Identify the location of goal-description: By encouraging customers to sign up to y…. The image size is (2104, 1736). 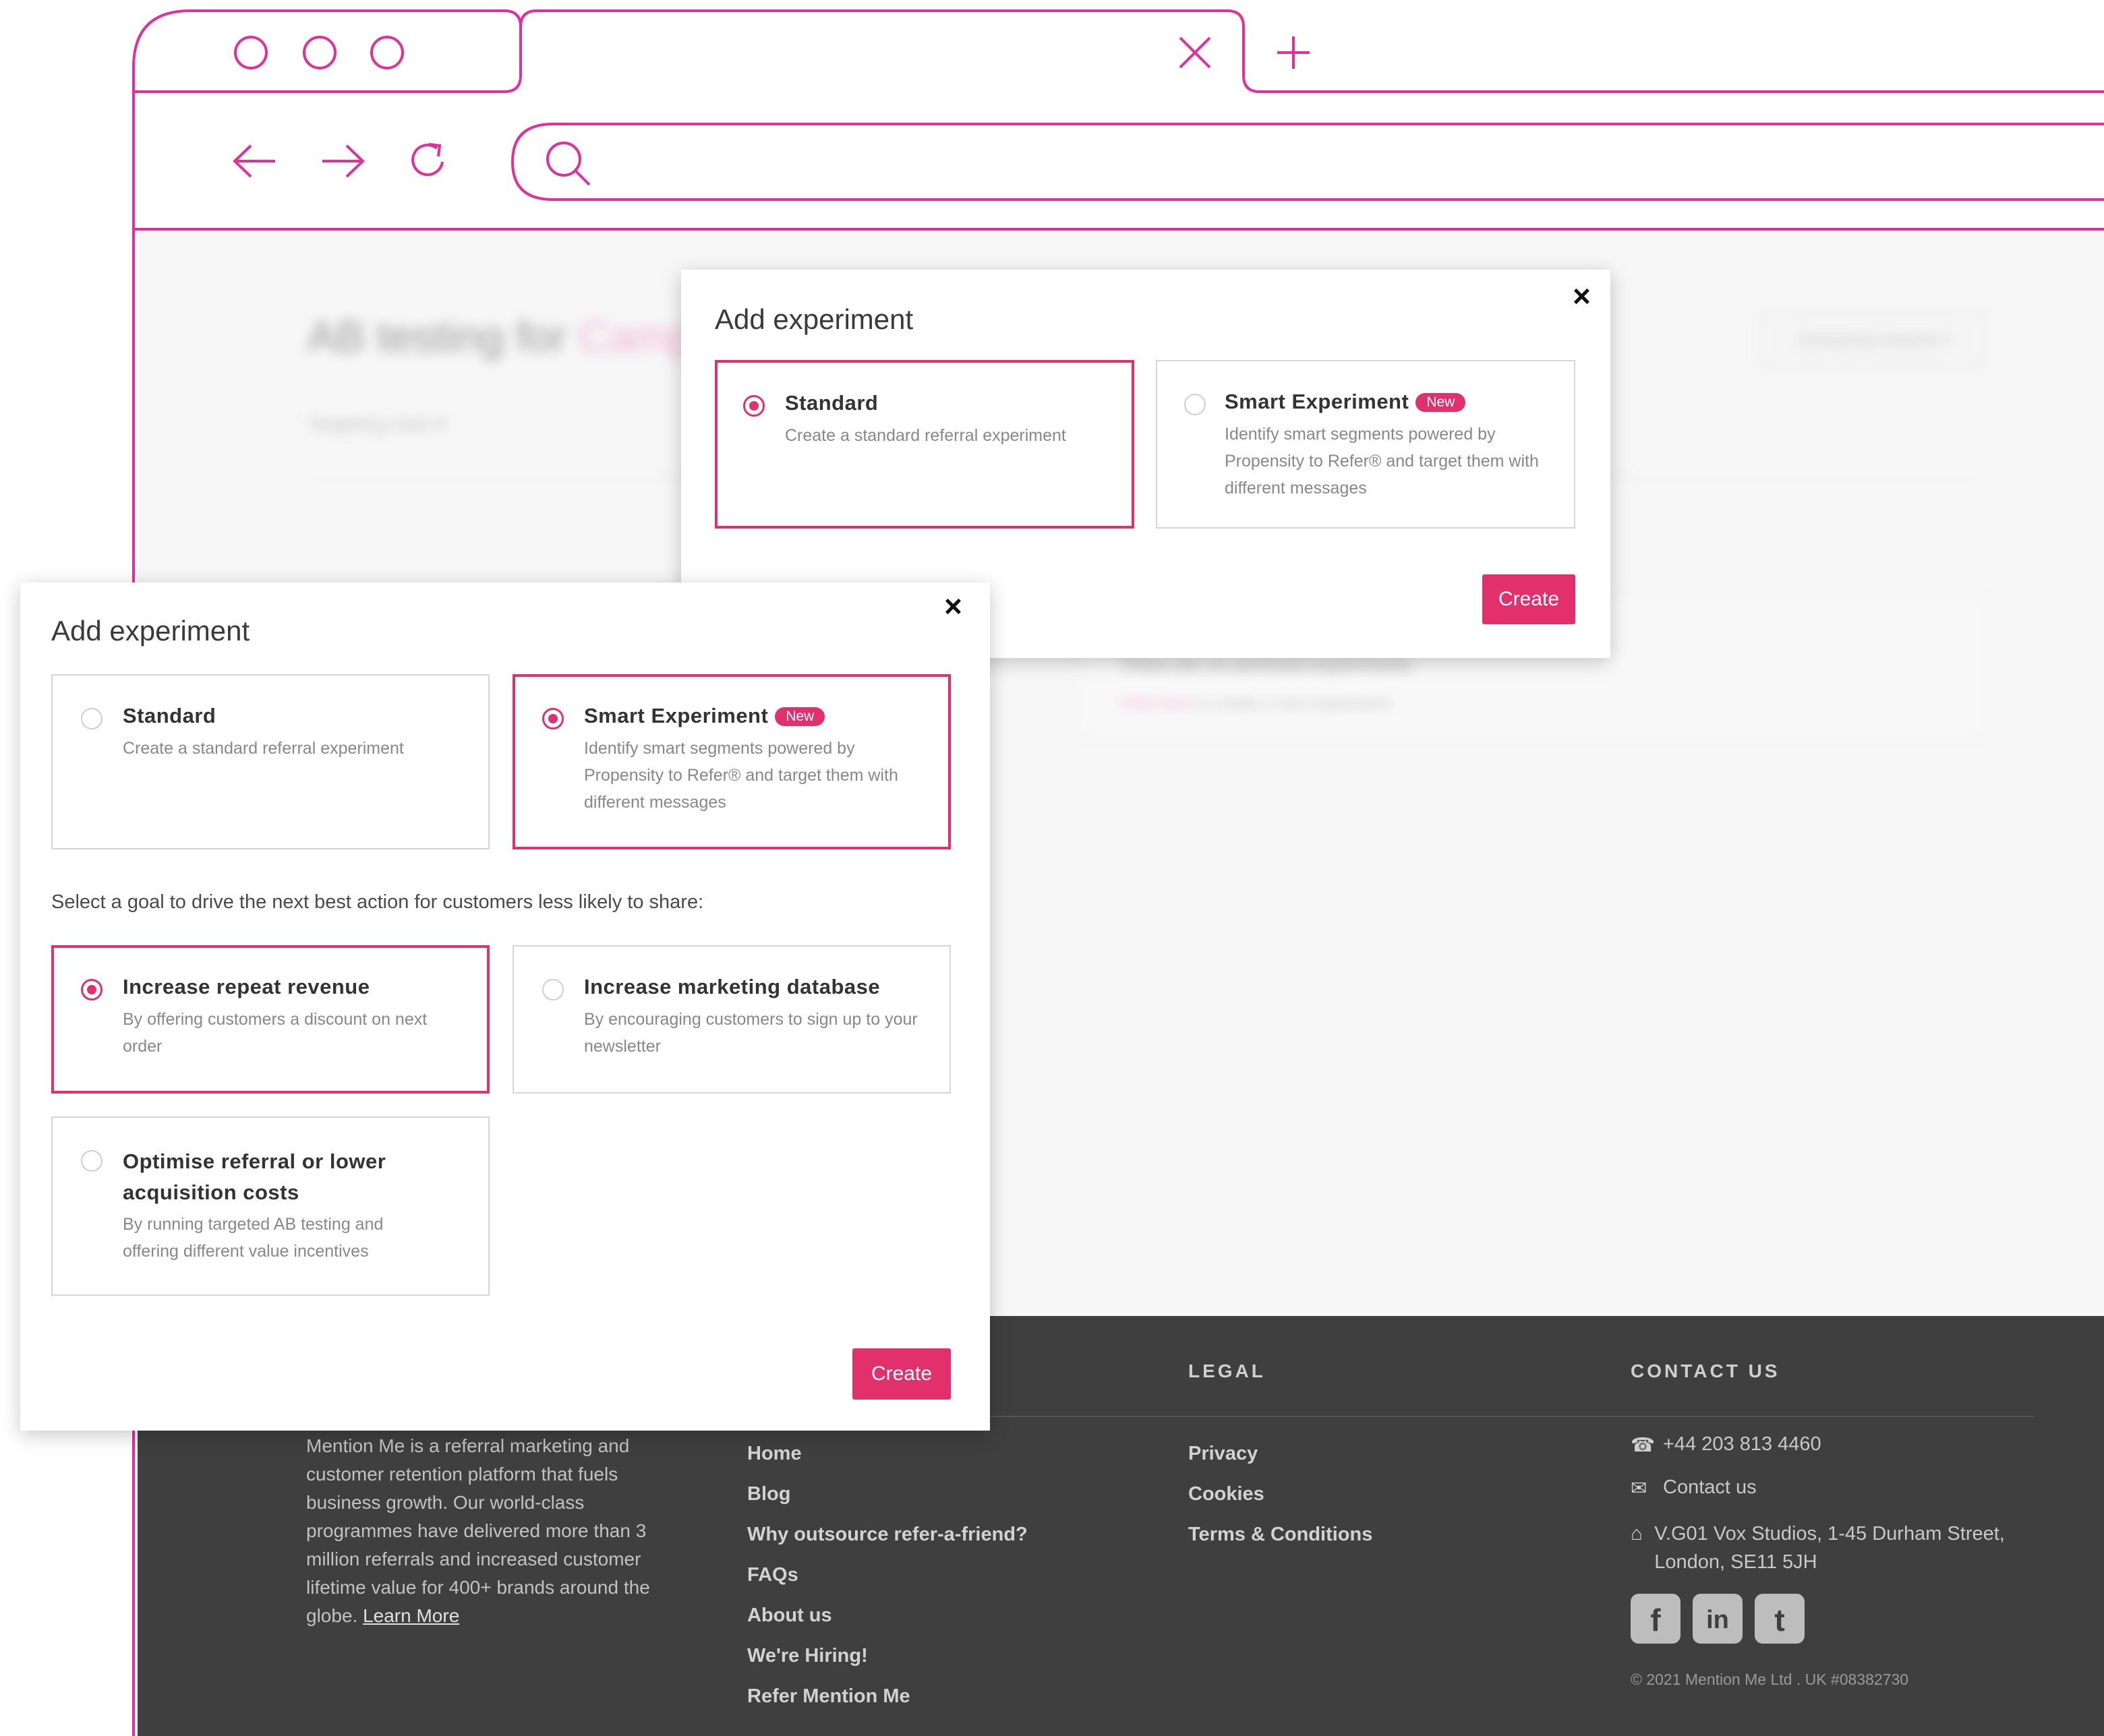
(751, 1033).